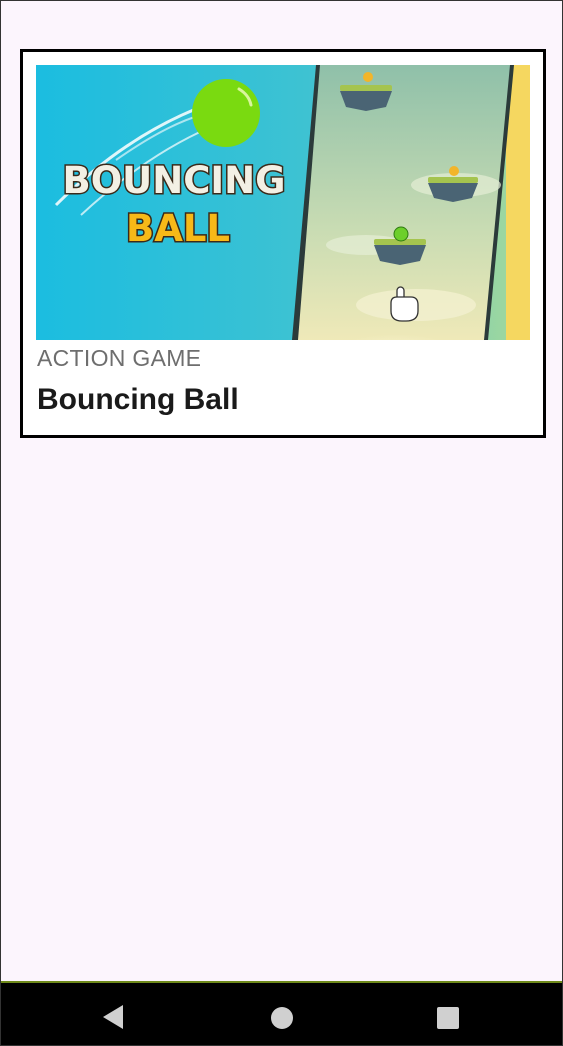 The height and width of the screenshot is (1046, 563). I want to click on logo-line1: BOUNCING, so click(174, 180).